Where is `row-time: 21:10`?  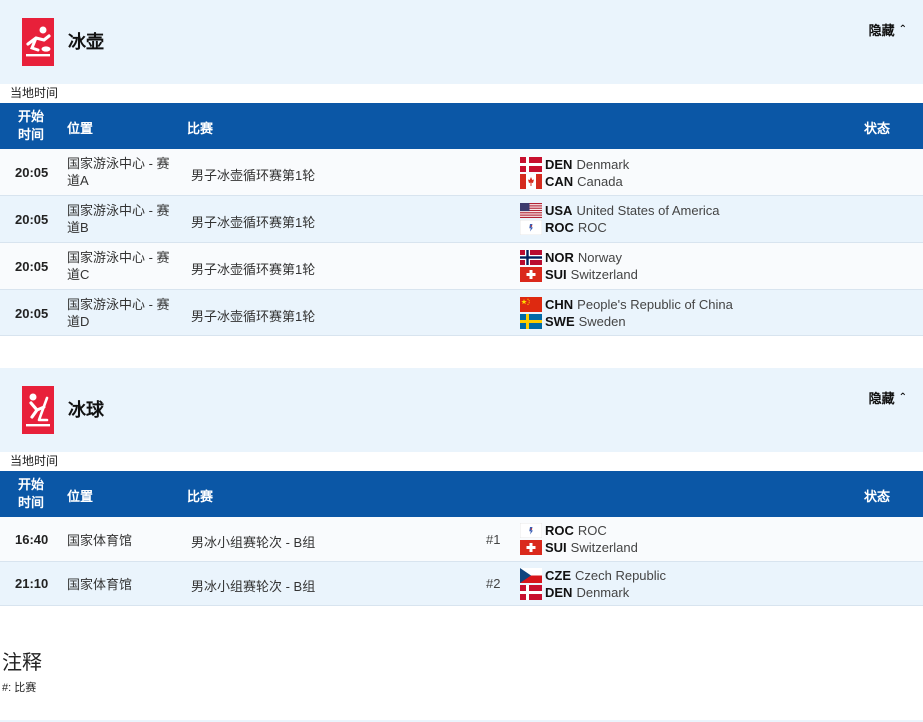 row-time: 21:10 is located at coordinates (32, 583).